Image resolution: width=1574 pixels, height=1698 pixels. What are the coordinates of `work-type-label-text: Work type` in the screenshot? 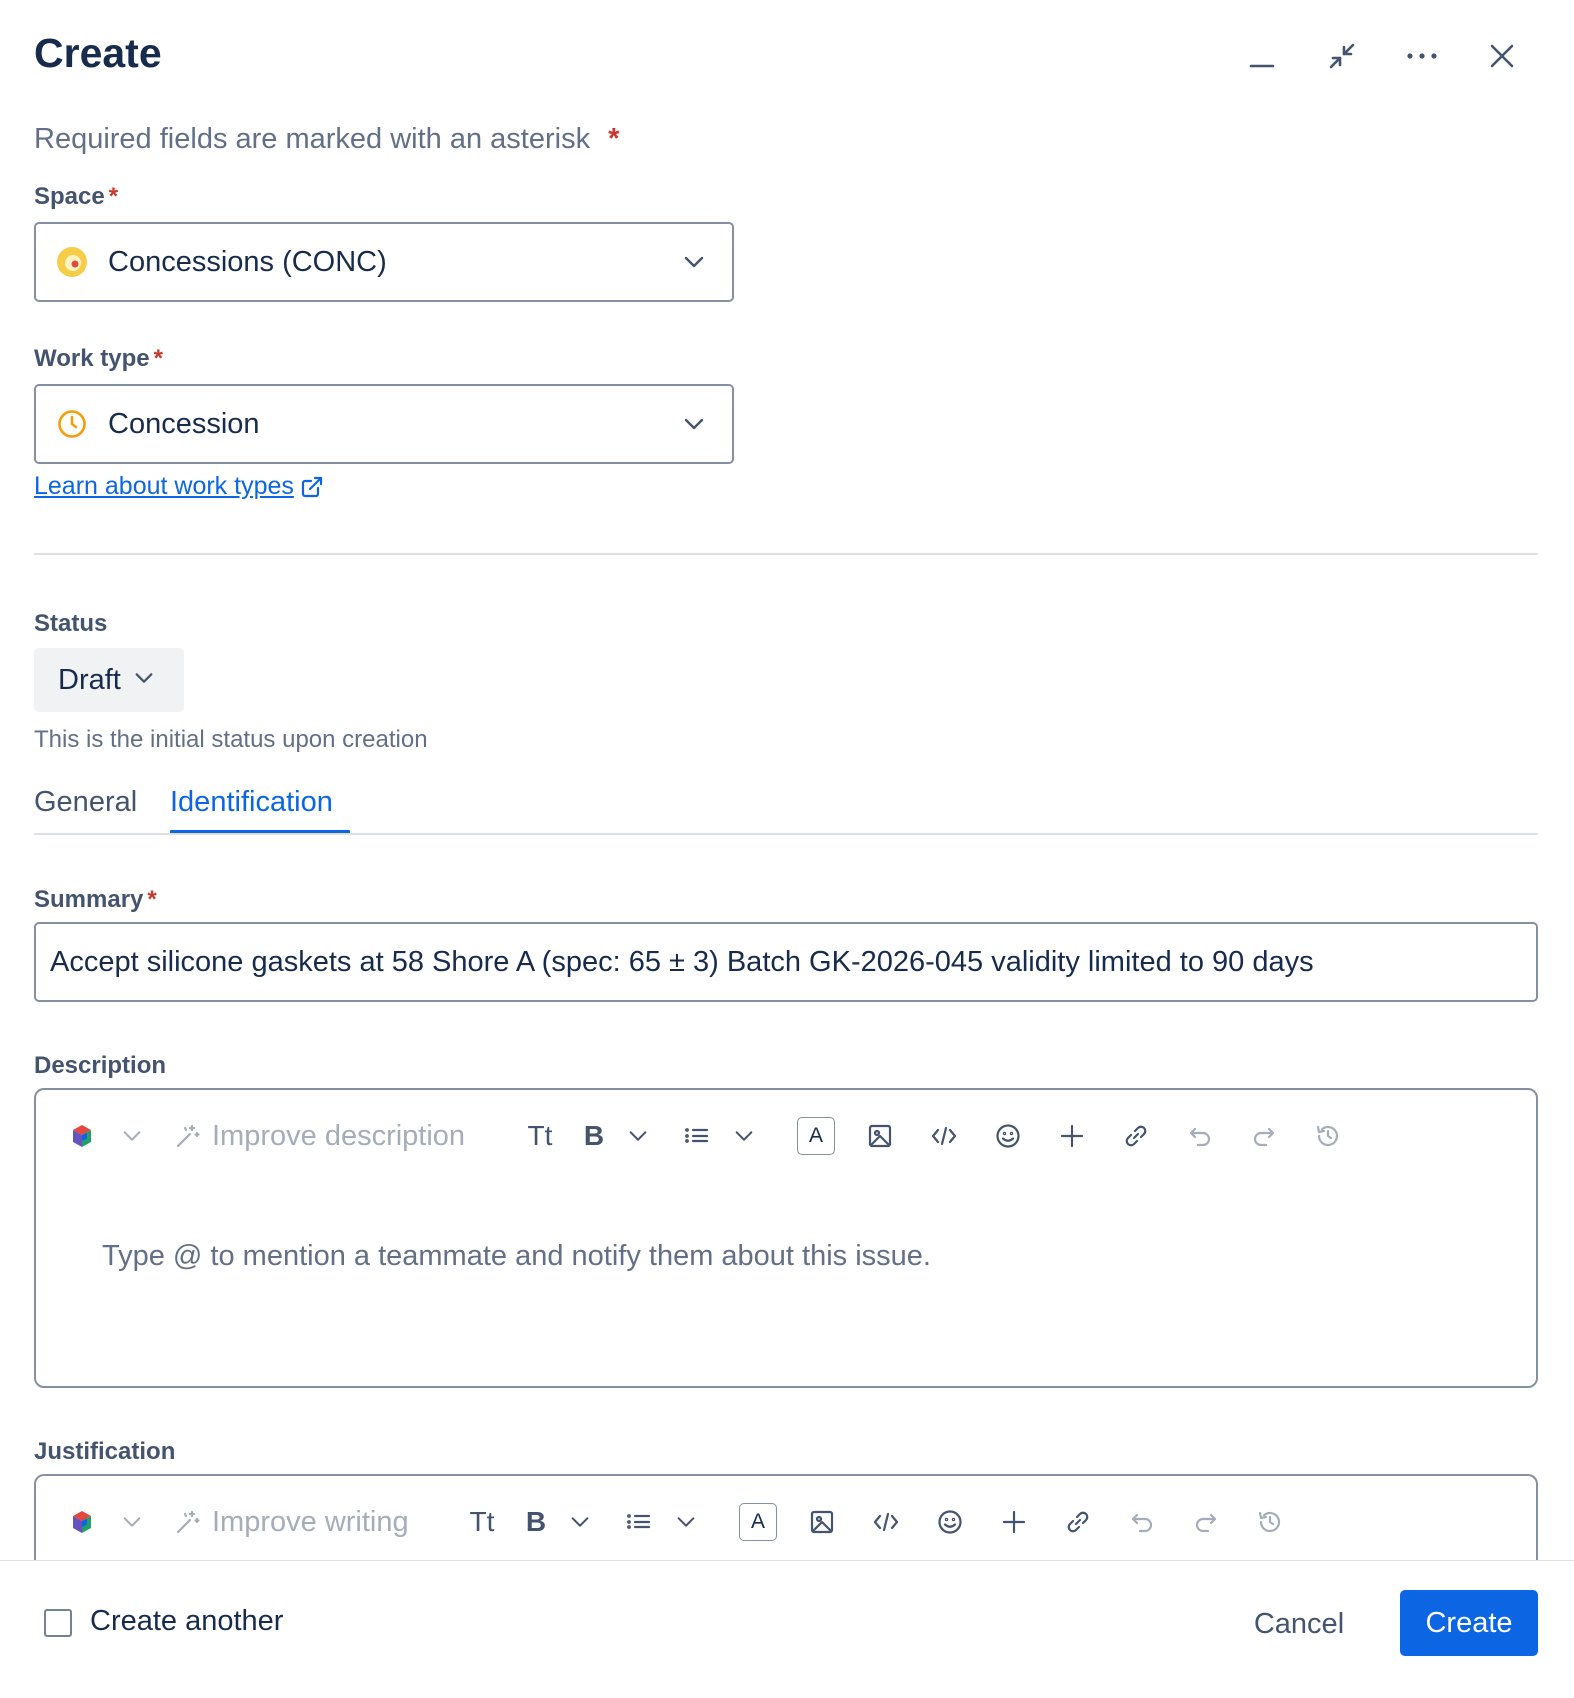 It's located at (92, 358).